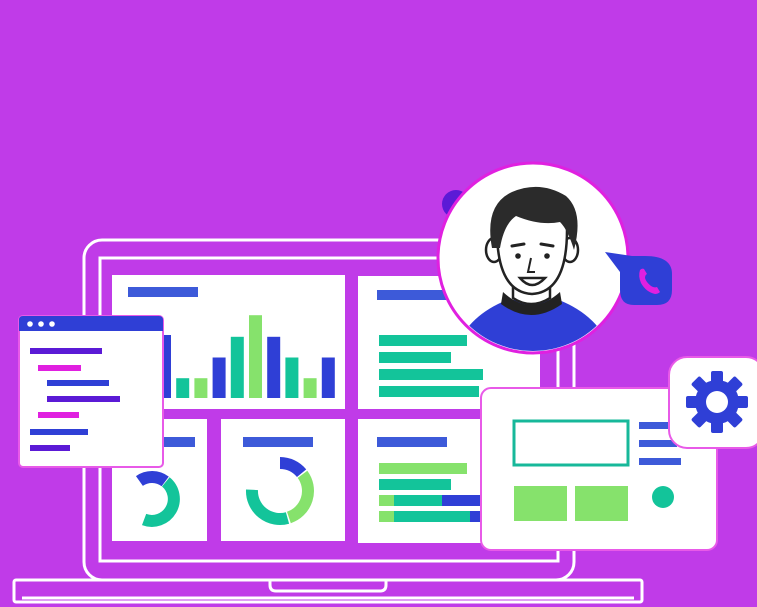 Image resolution: width=757 pixels, height=607 pixels. I want to click on gear-hole, so click(717, 402).